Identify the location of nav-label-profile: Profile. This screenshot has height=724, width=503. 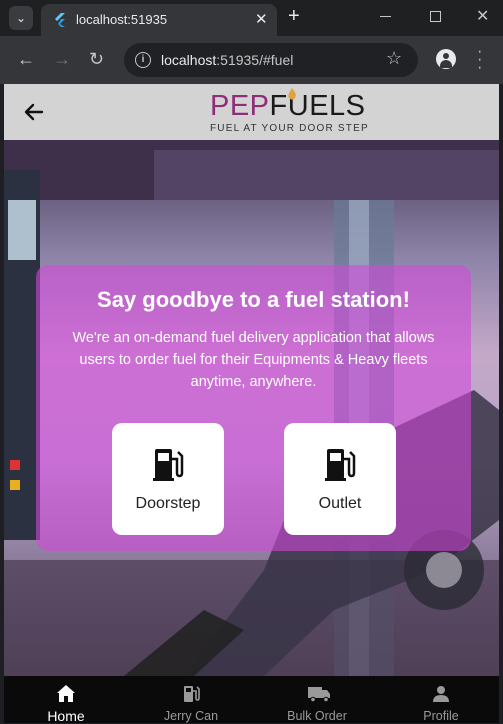
(441, 716).